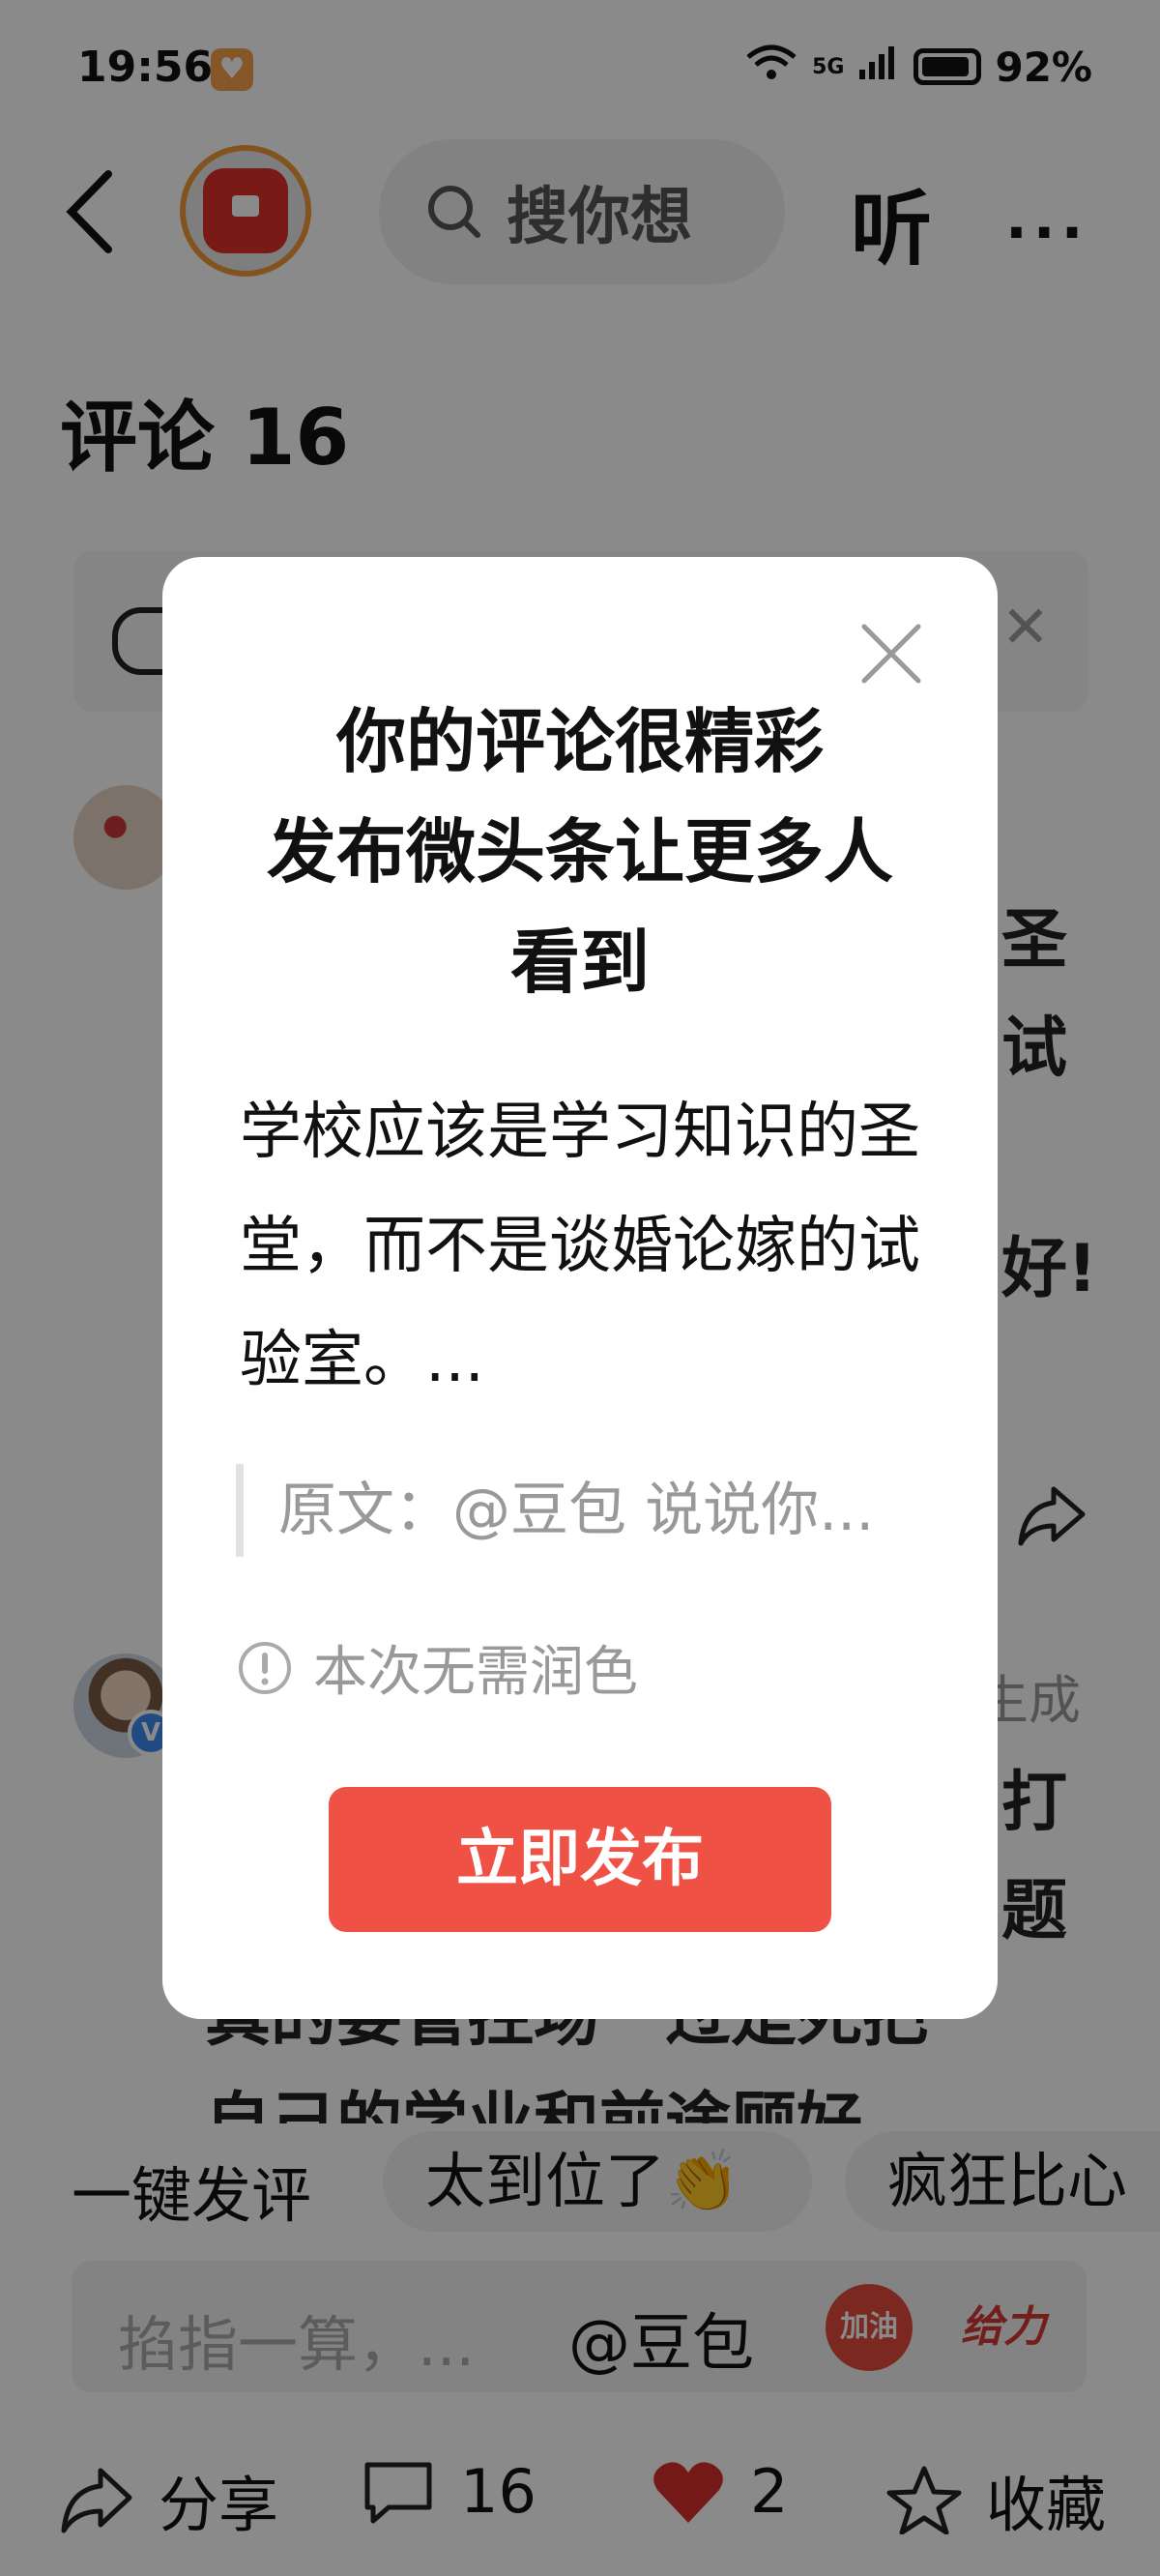  I want to click on dialog-title-line: 你的评论很精彩, so click(579, 741).